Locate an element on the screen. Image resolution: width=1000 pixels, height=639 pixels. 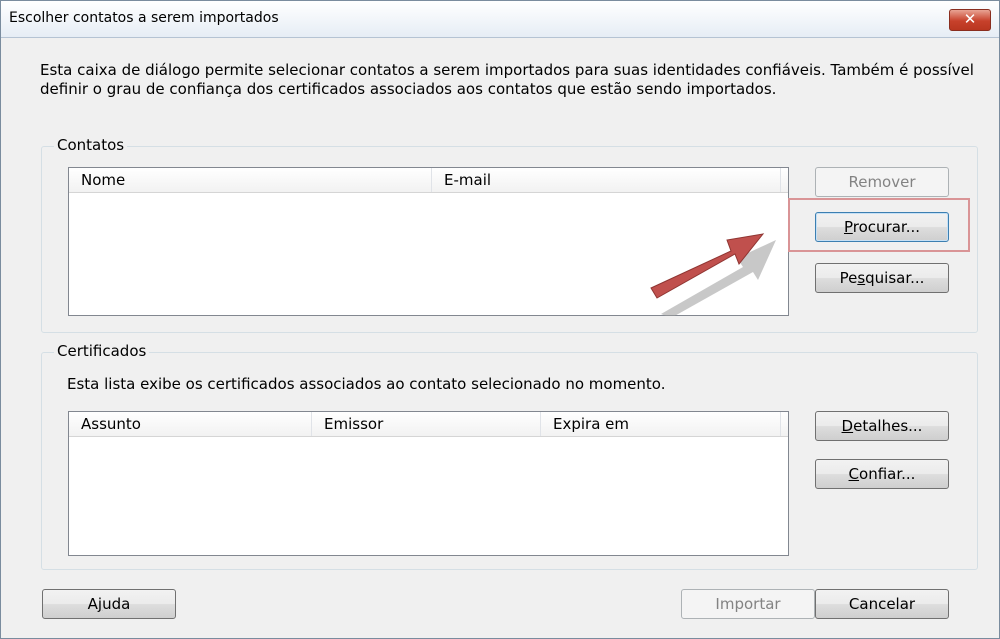
contacts-list-header: Nome E-mail is located at coordinates (428, 180).